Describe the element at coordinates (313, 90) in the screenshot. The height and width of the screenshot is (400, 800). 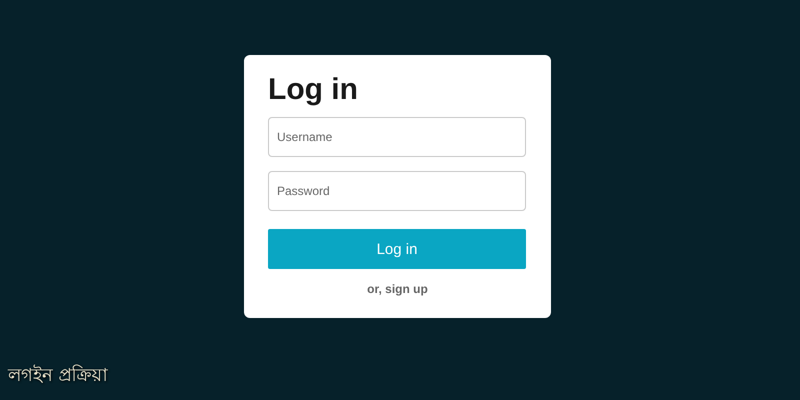
I see `login-title: Log in` at that location.